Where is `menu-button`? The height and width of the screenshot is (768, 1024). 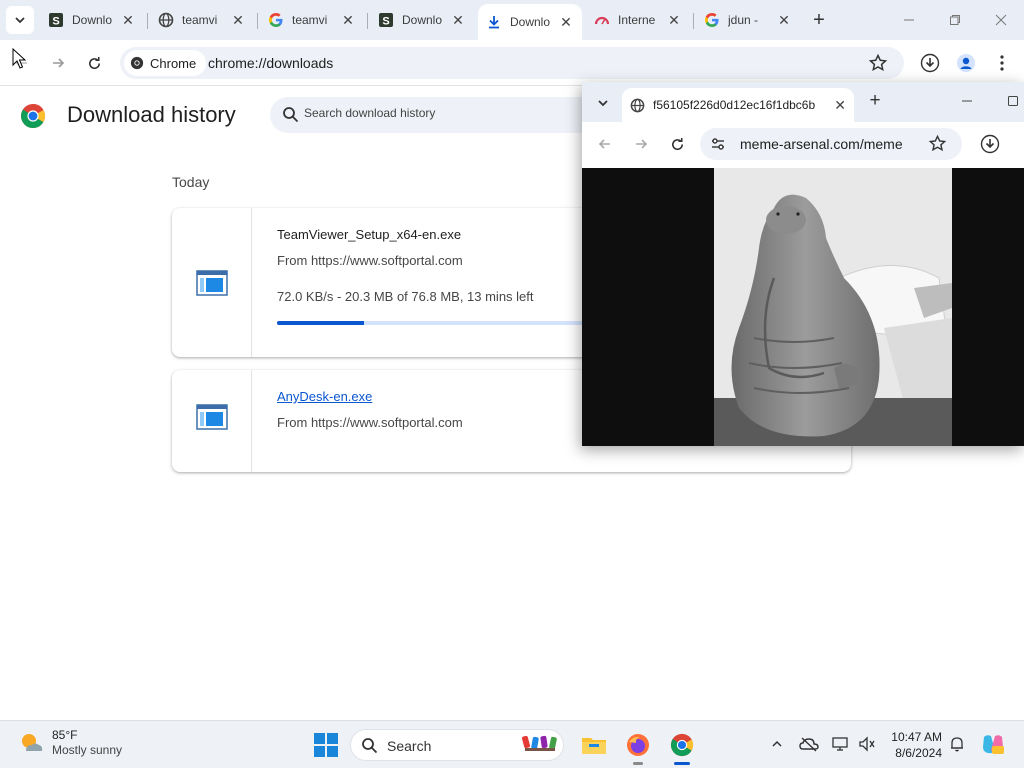
menu-button is located at coordinates (1002, 63).